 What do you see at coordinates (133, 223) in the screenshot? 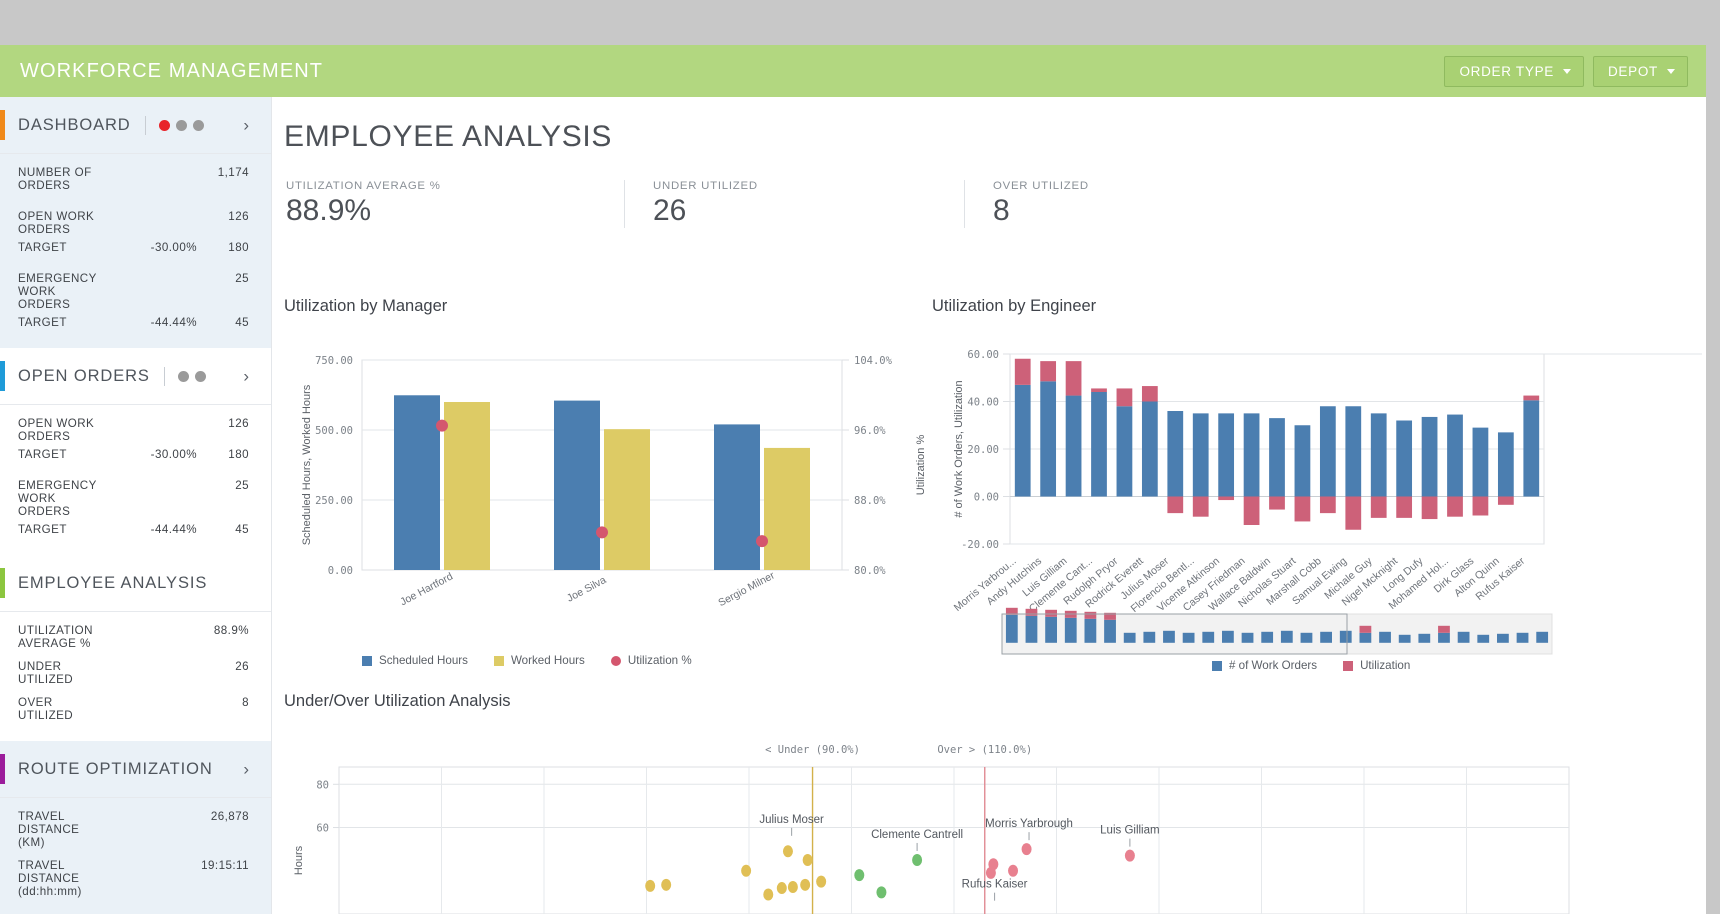
I see `metric-row: OPEN WORK ORDERS 126` at bounding box center [133, 223].